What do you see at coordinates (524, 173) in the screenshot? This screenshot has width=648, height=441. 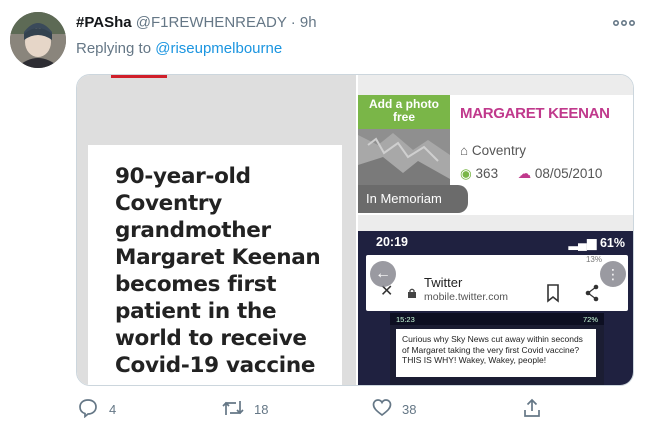 I see `cloud-upload-icon: ☁` at bounding box center [524, 173].